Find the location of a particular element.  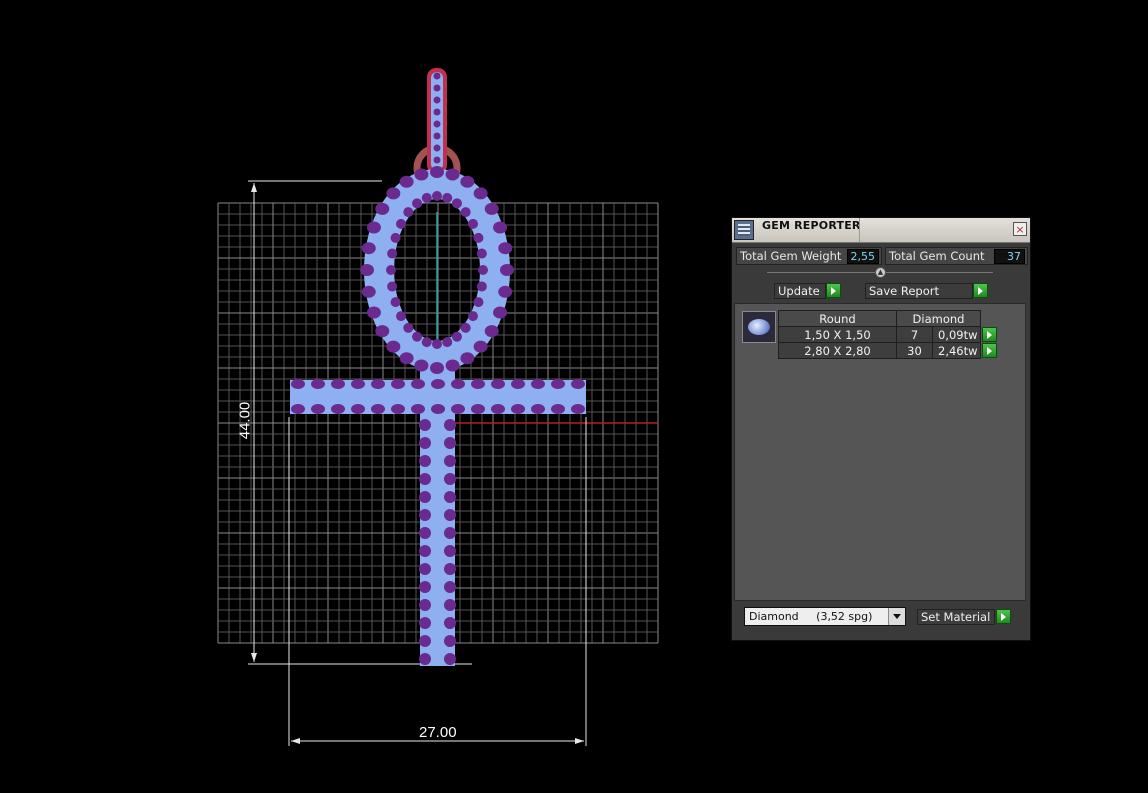

gem-weight: 2,46tw is located at coordinates (956, 350).